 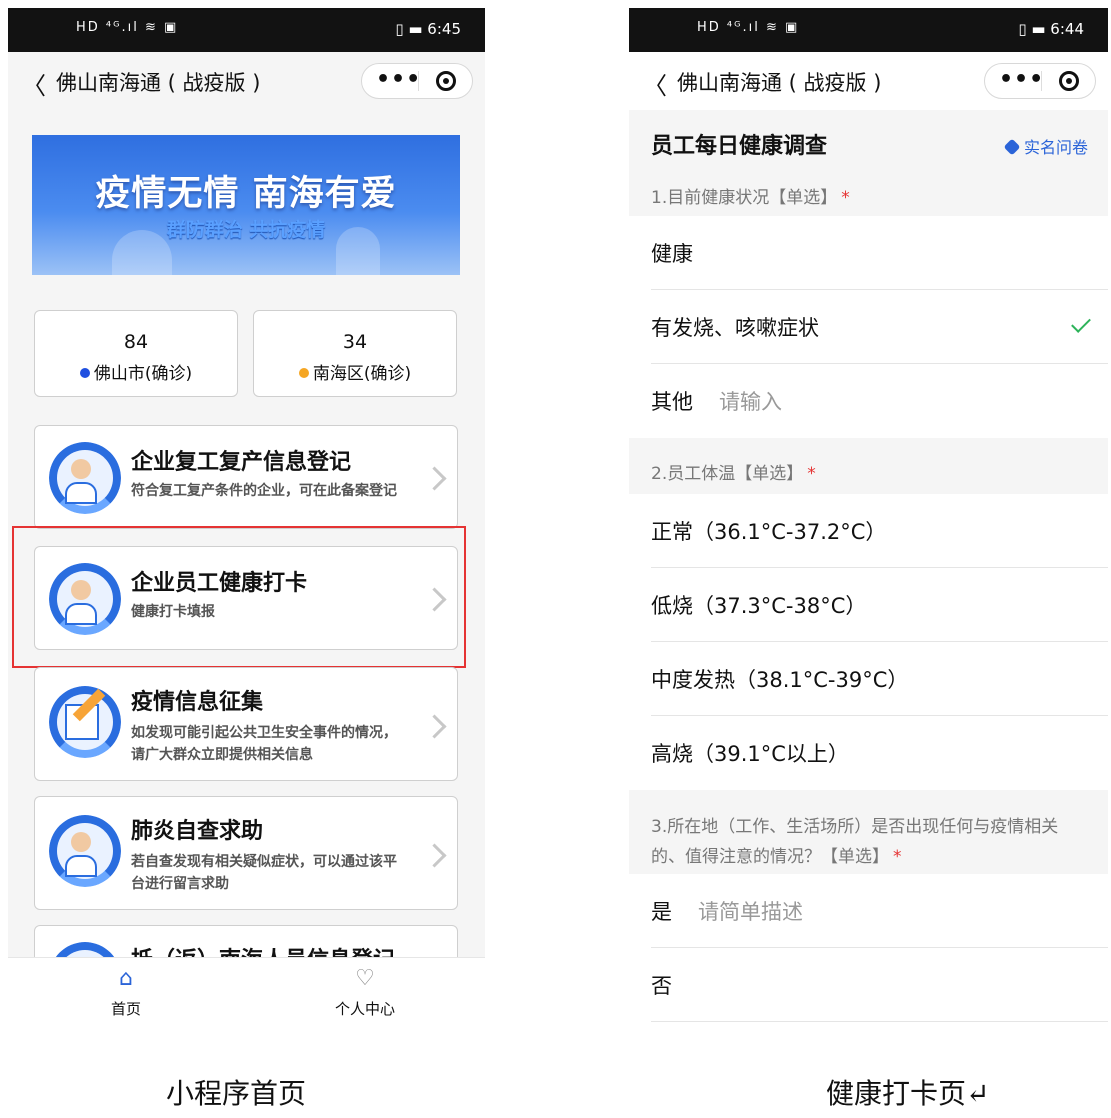 I want to click on real-name-tag-label: 实名问卷, so click(x=1055, y=147).